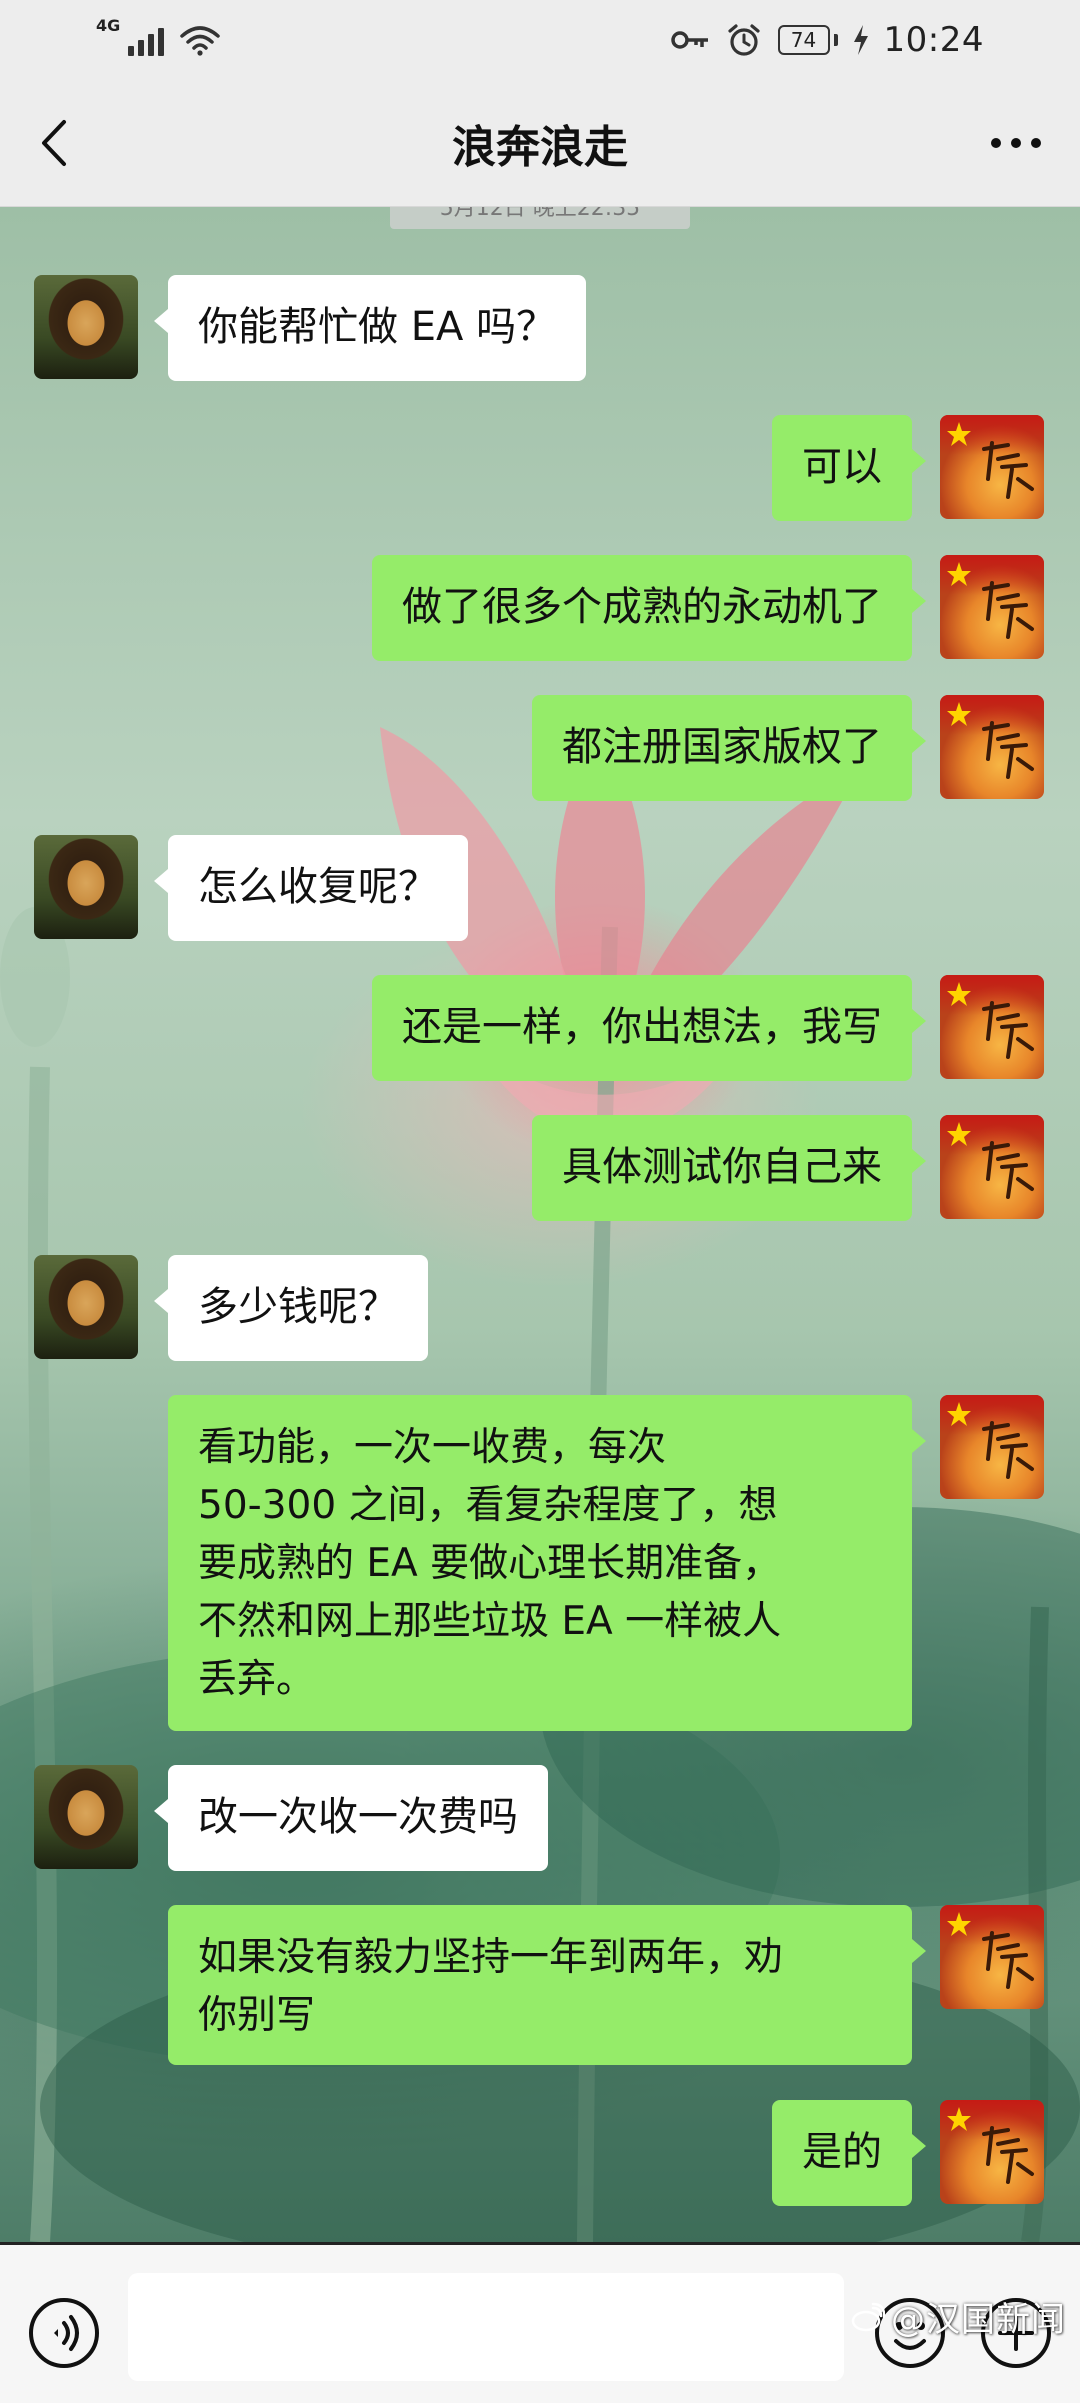 The image size is (1080, 2403). I want to click on status-bar: 4G 74 10:24, so click(540, 40).